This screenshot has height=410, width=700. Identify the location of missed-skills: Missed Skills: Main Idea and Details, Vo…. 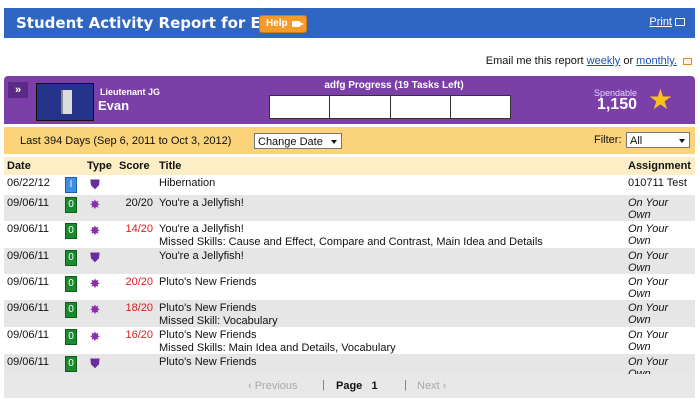
(277, 348).